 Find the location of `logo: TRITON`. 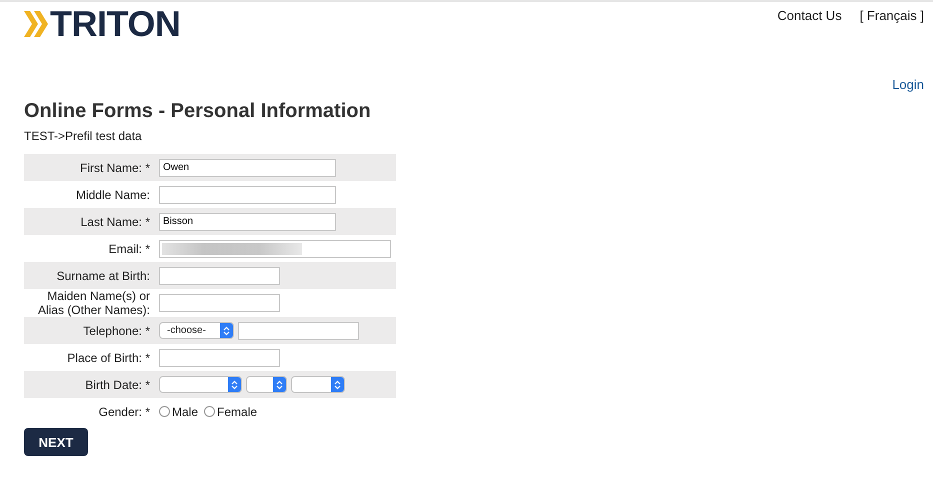

logo: TRITON is located at coordinates (102, 24).